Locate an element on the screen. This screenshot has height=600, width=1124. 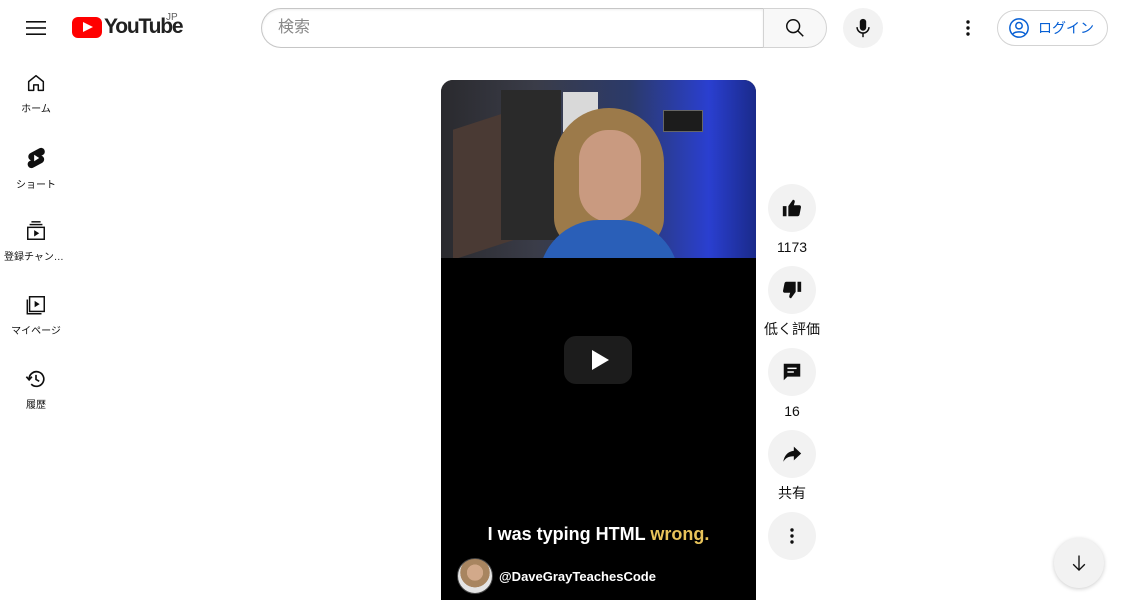
background-shelf is located at coordinates (531, 165).